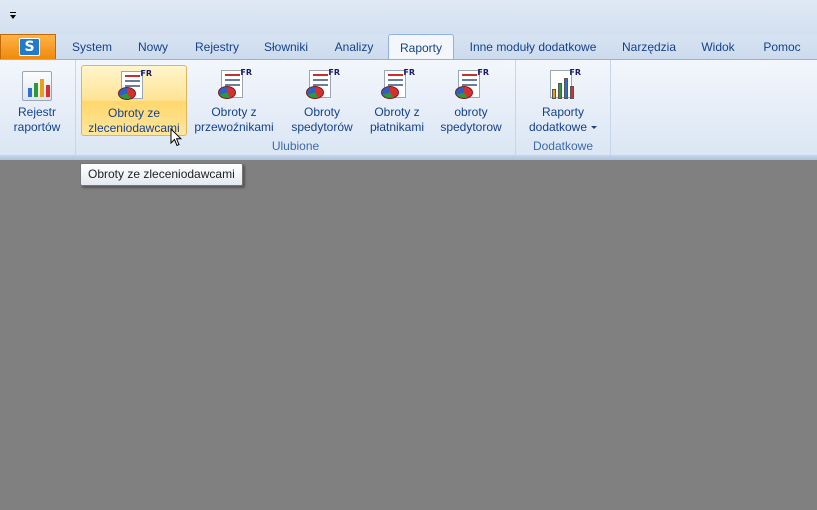  What do you see at coordinates (37, 127) in the screenshot?
I see `button-label: raportów` at bounding box center [37, 127].